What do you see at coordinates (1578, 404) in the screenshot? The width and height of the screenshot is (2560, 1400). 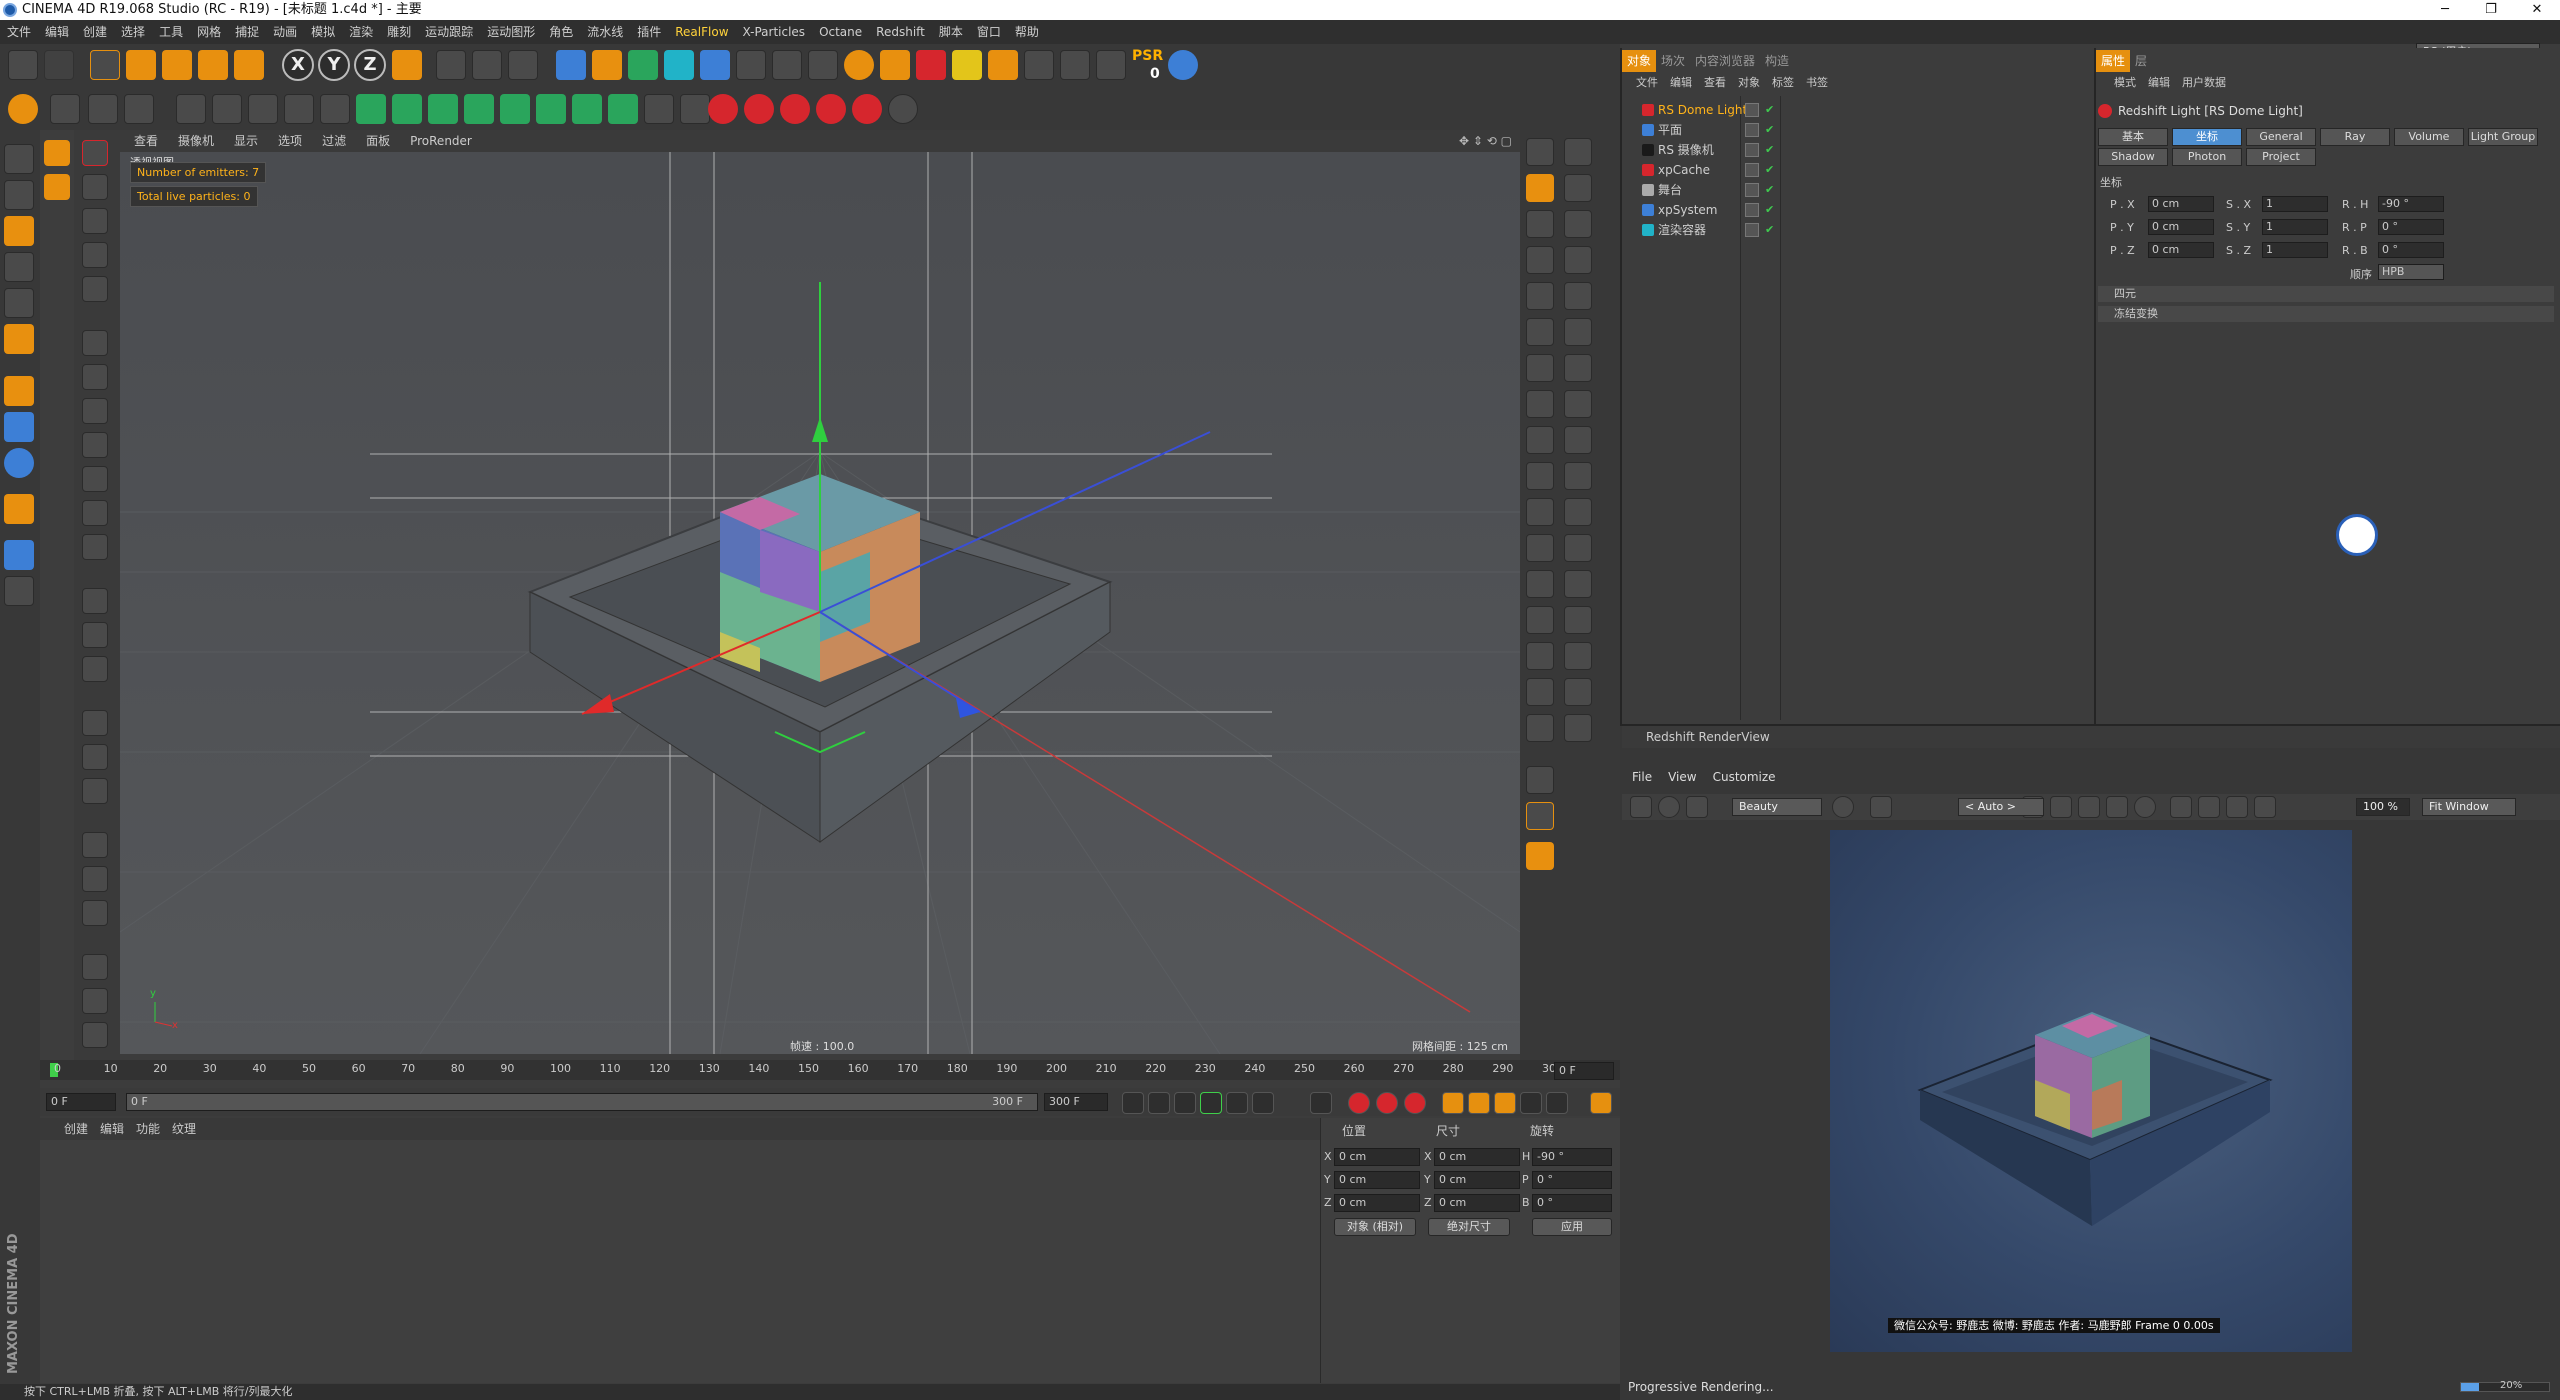 I see `fill-icon` at bounding box center [1578, 404].